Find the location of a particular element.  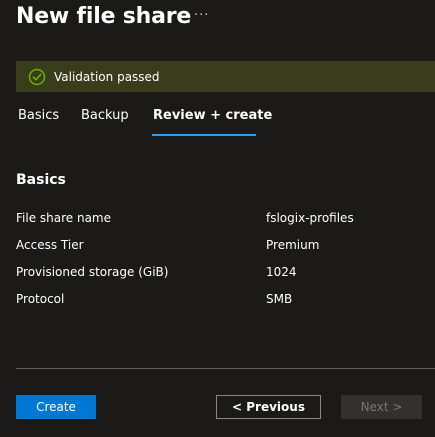

tab-review-create: Review + create is located at coordinates (212, 115).